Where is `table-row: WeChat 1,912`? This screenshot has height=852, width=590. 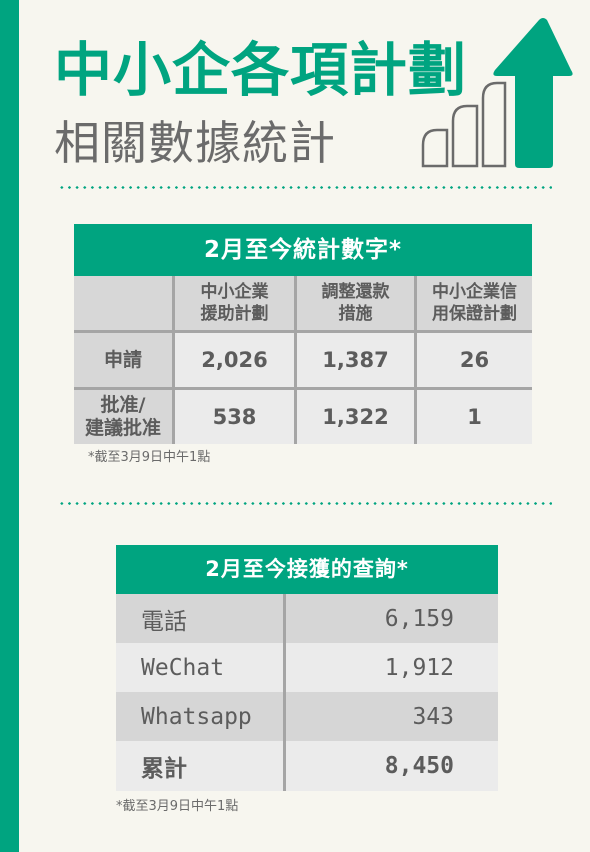
table-row: WeChat 1,912 is located at coordinates (307, 667).